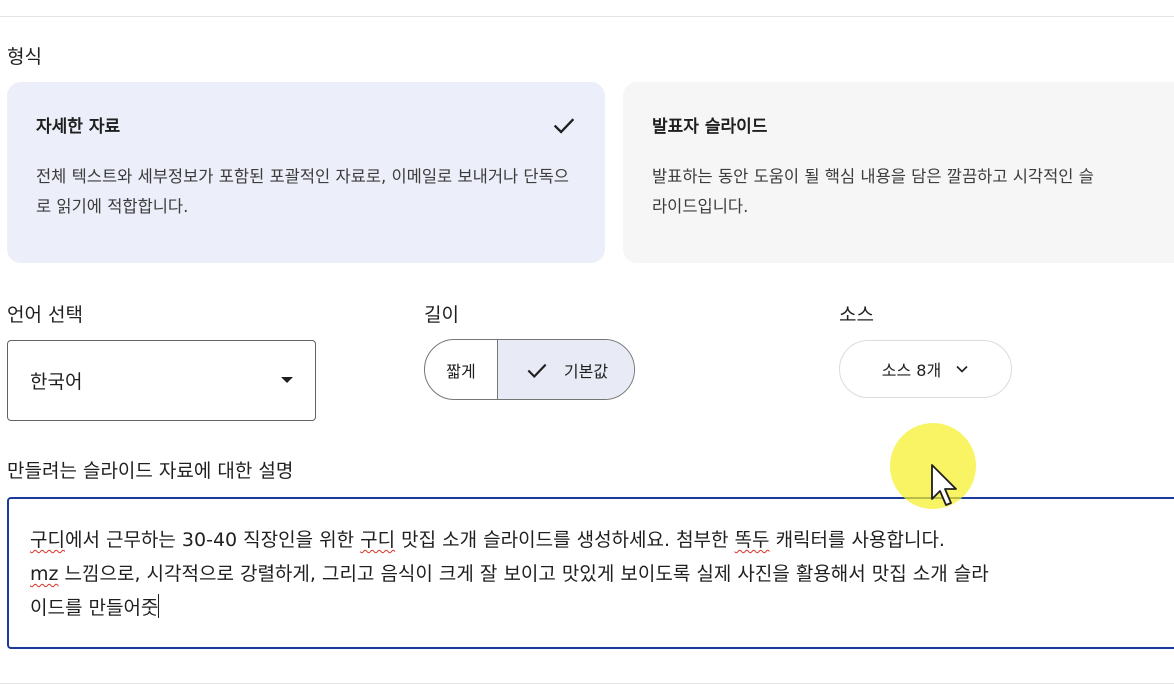 This screenshot has height=686, width=1174. What do you see at coordinates (78, 127) in the screenshot?
I see `format-option-title: 자세한 자료` at bounding box center [78, 127].